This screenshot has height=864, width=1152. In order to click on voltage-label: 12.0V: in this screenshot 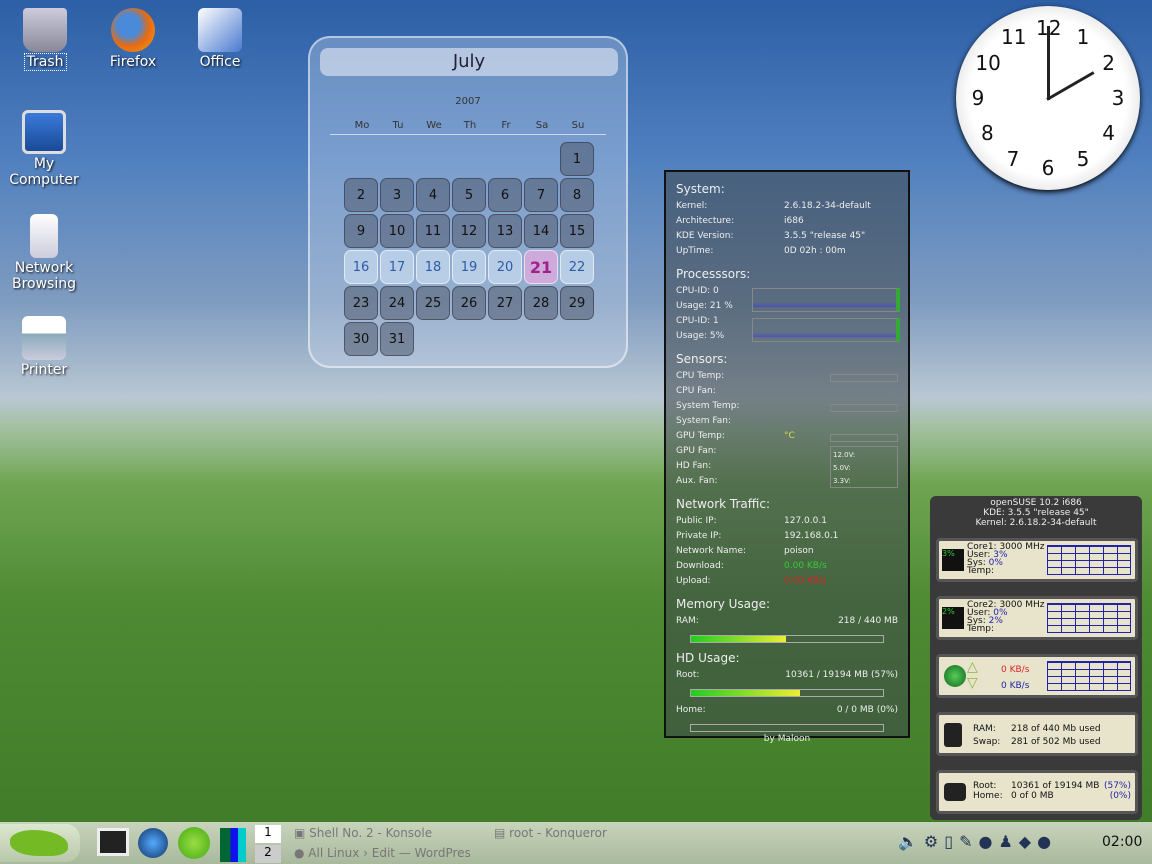, I will do `click(844, 455)`.